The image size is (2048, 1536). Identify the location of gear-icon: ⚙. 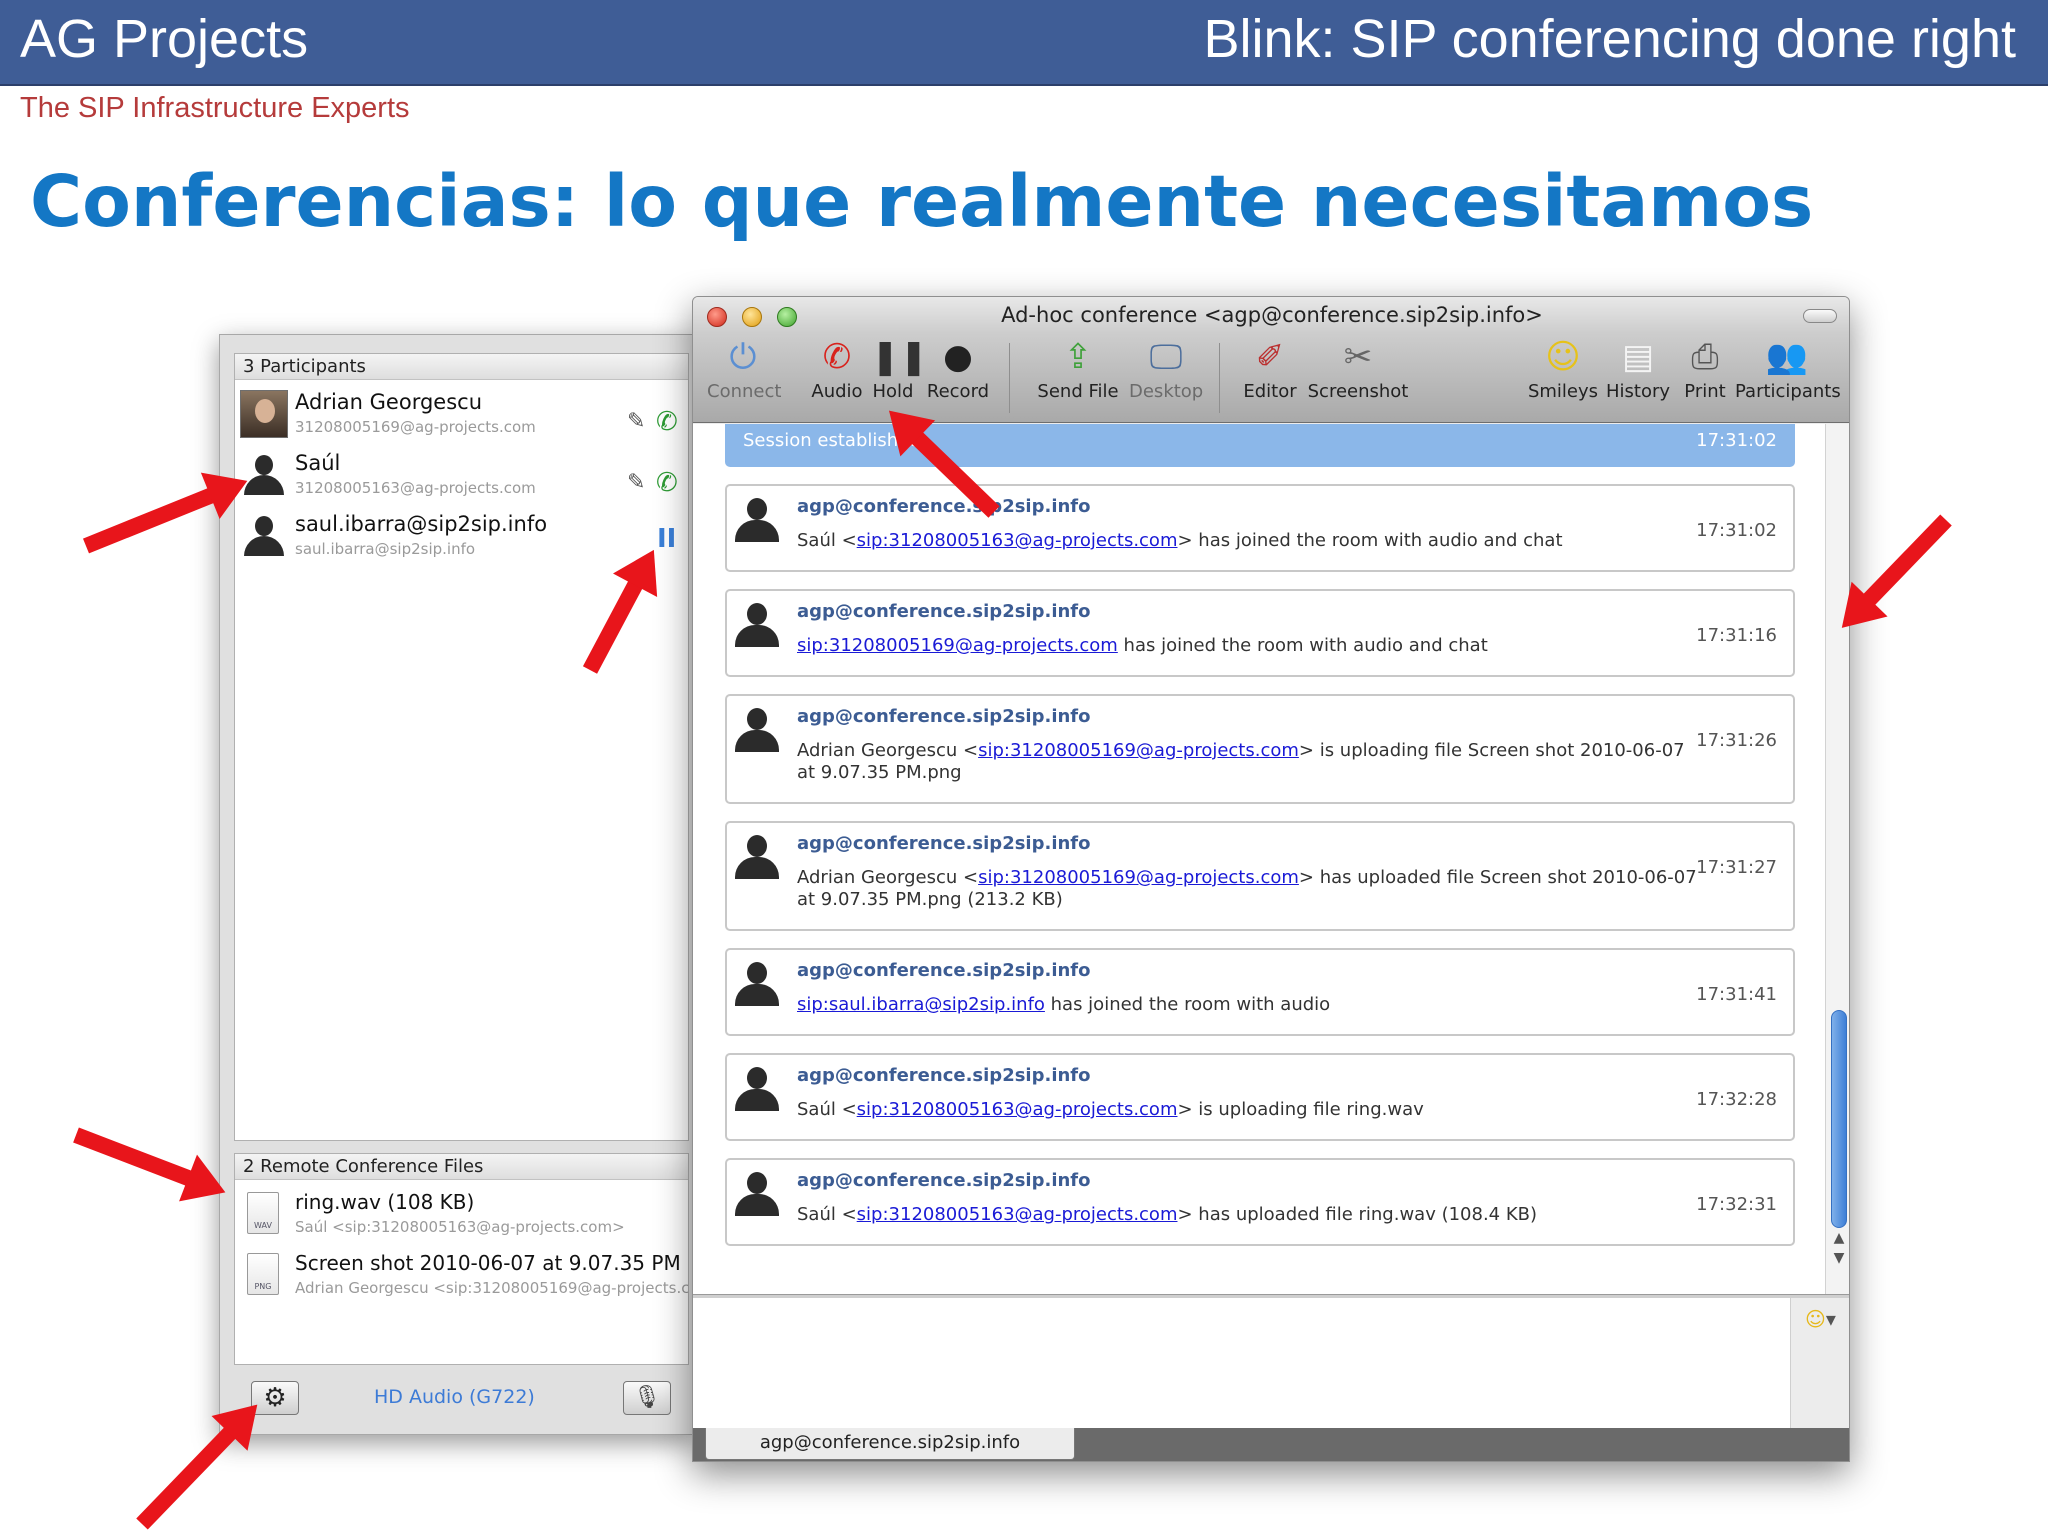
(275, 1398).